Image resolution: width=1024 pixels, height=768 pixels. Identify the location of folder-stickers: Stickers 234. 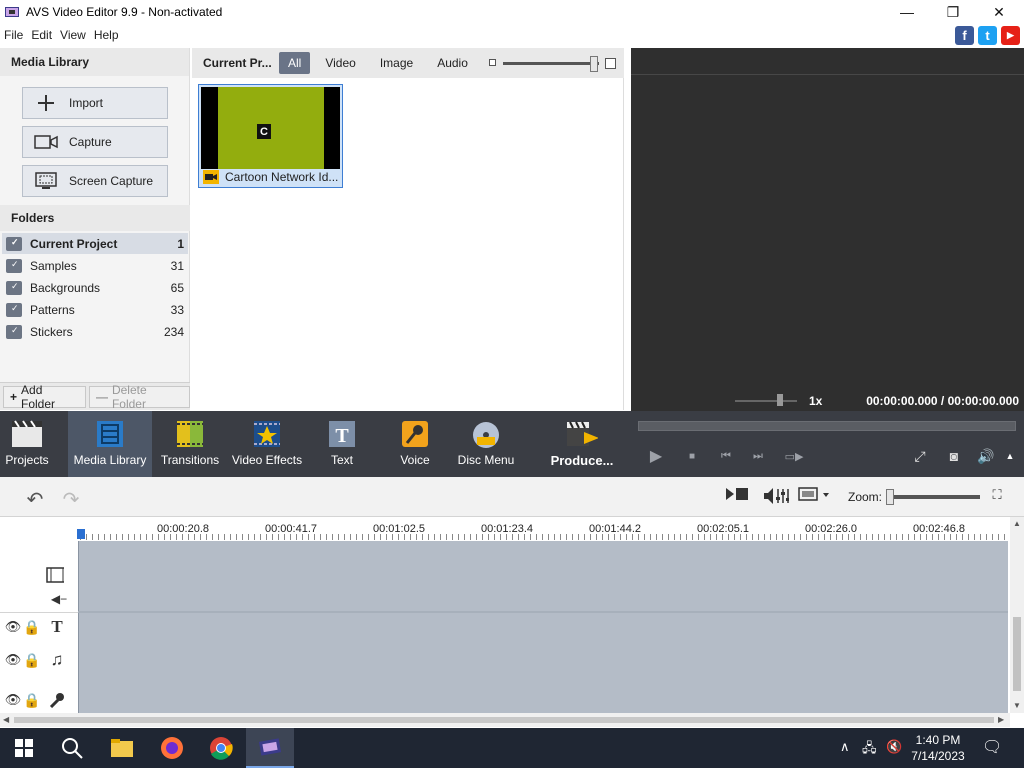
(95, 331).